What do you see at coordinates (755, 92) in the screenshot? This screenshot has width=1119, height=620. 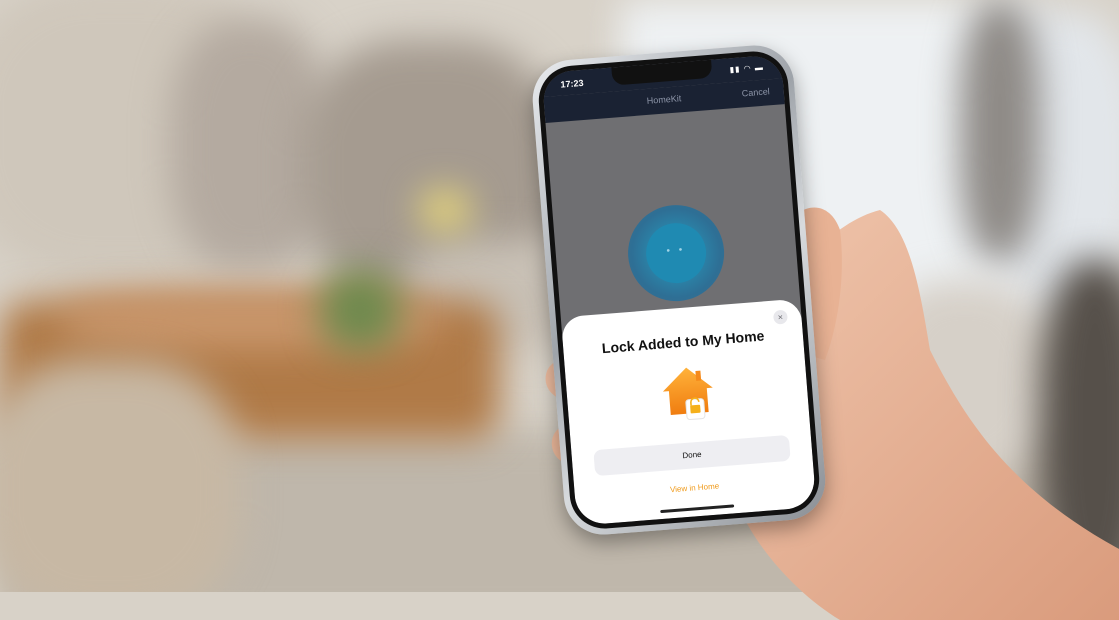 I see `cancel-button: Cancel` at bounding box center [755, 92].